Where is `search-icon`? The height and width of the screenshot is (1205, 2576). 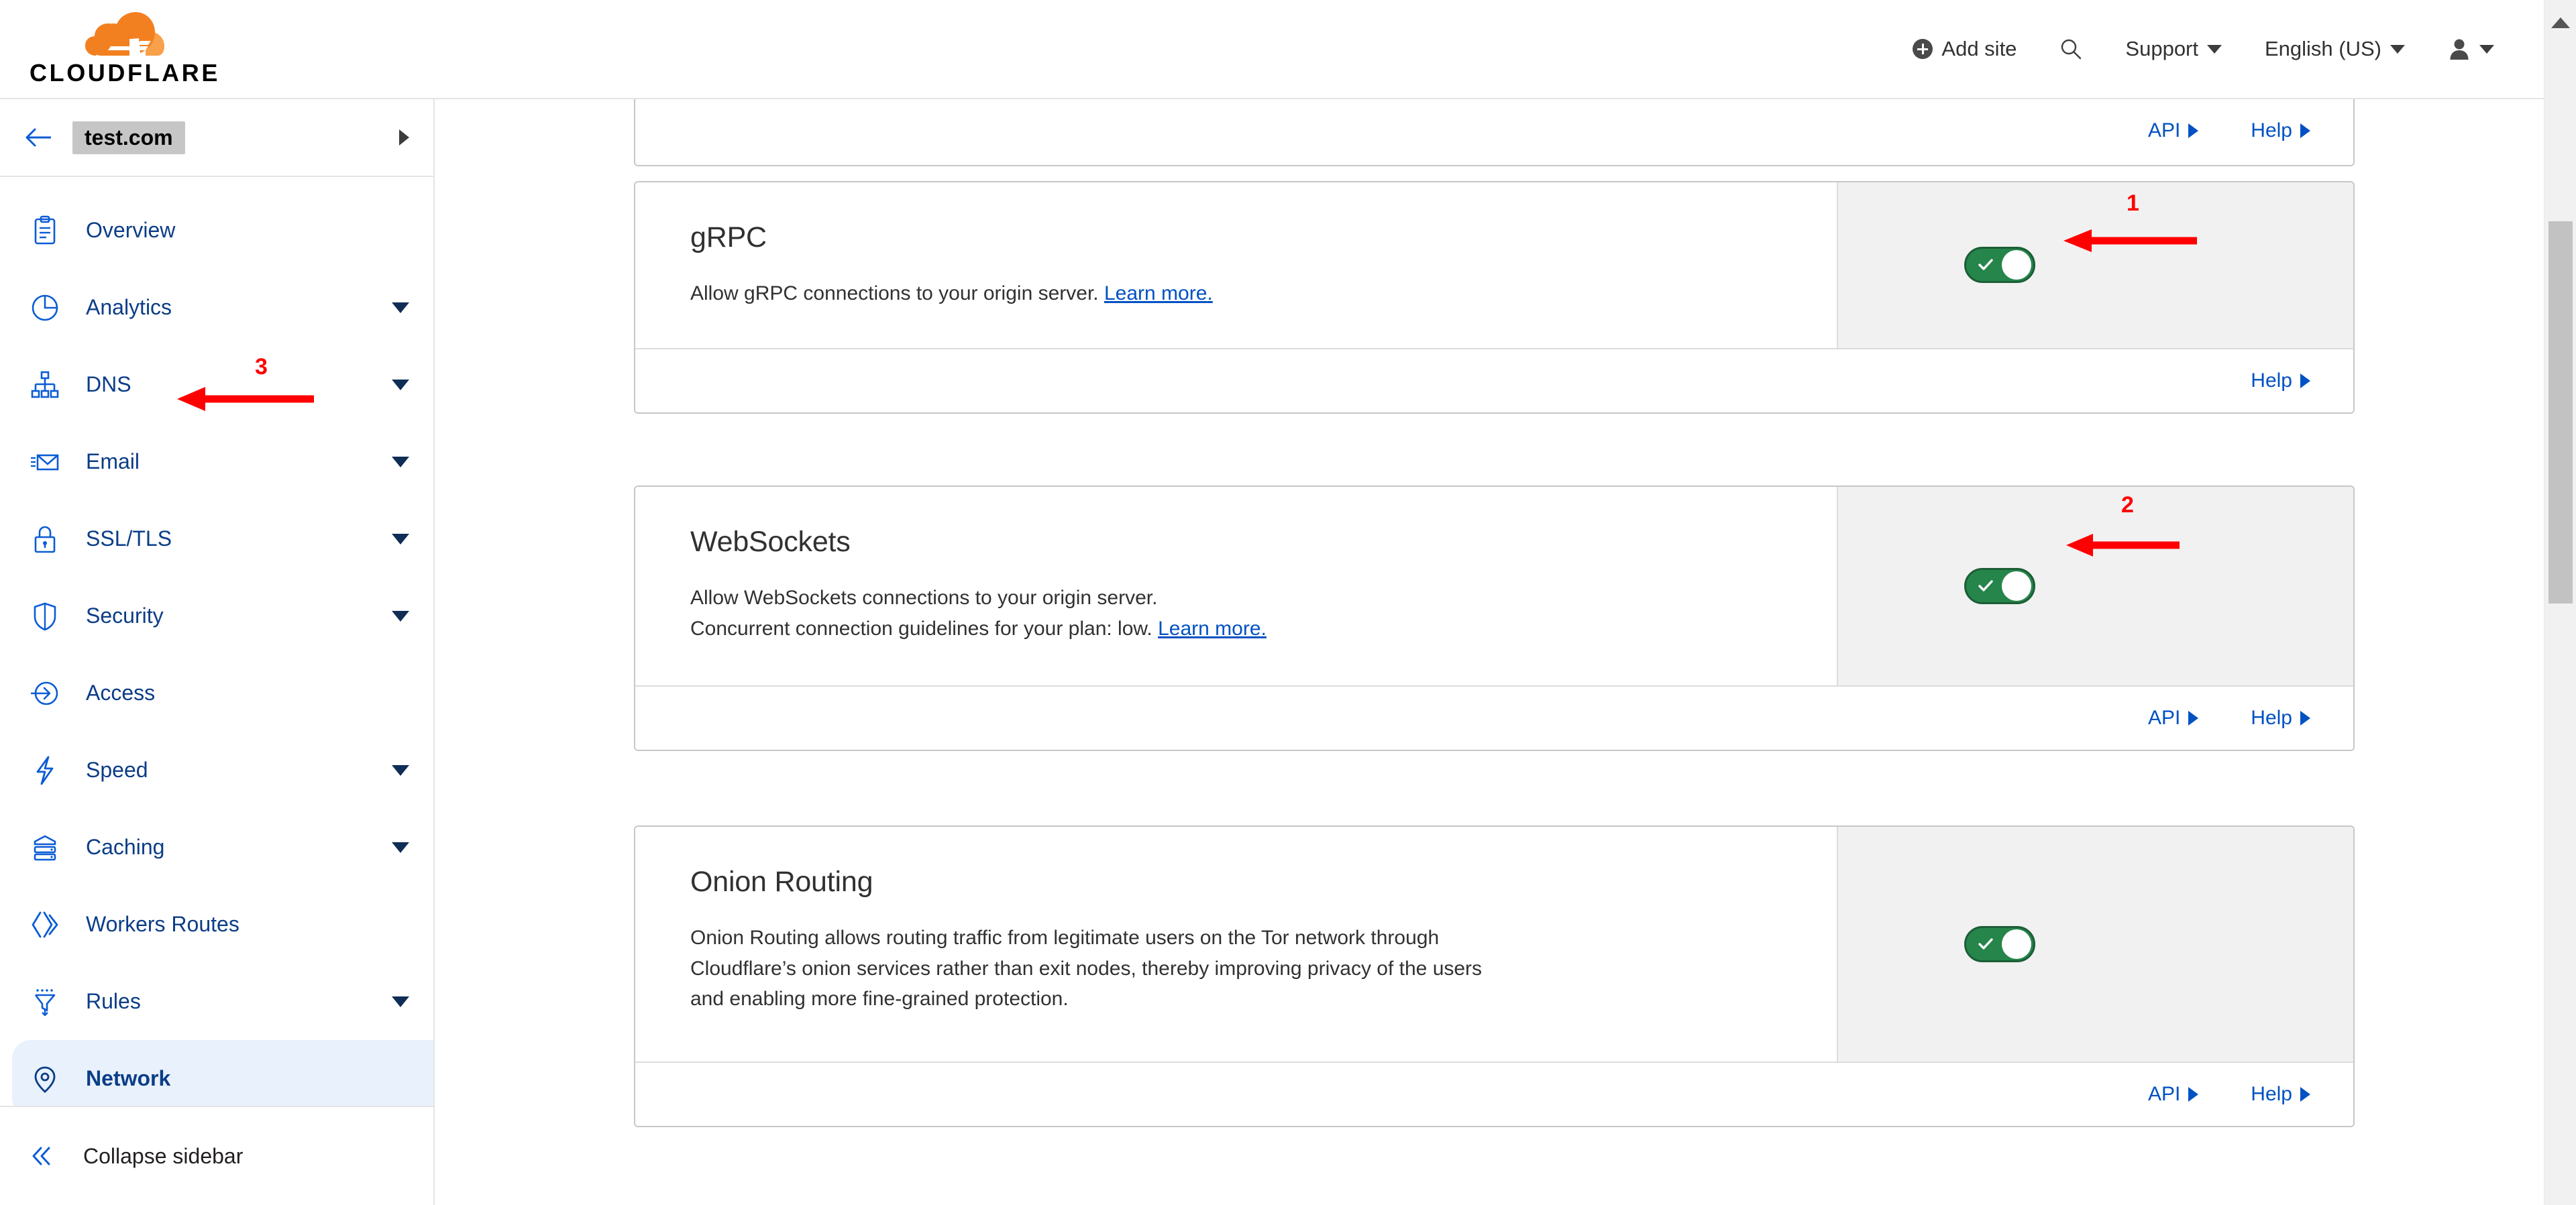
search-icon is located at coordinates (2071, 49).